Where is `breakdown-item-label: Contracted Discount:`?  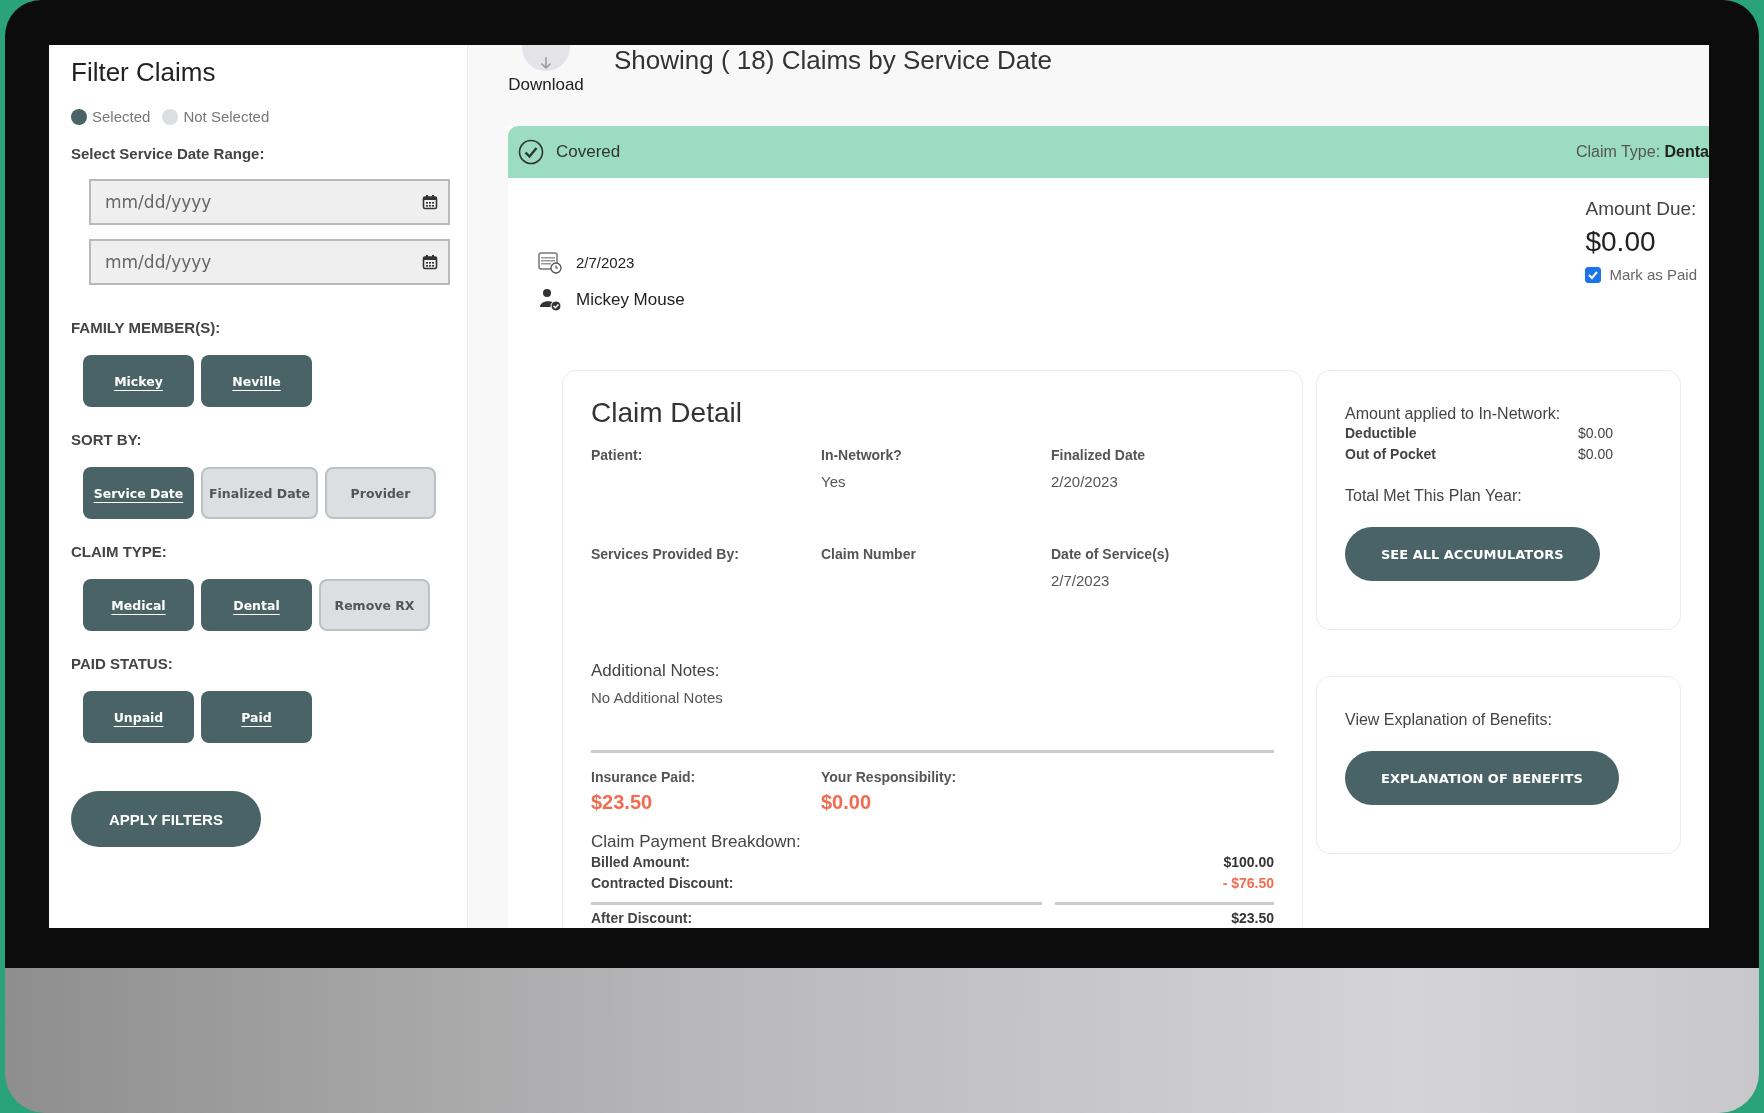
breakdown-item-label: Contracted Discount: is located at coordinates (662, 883).